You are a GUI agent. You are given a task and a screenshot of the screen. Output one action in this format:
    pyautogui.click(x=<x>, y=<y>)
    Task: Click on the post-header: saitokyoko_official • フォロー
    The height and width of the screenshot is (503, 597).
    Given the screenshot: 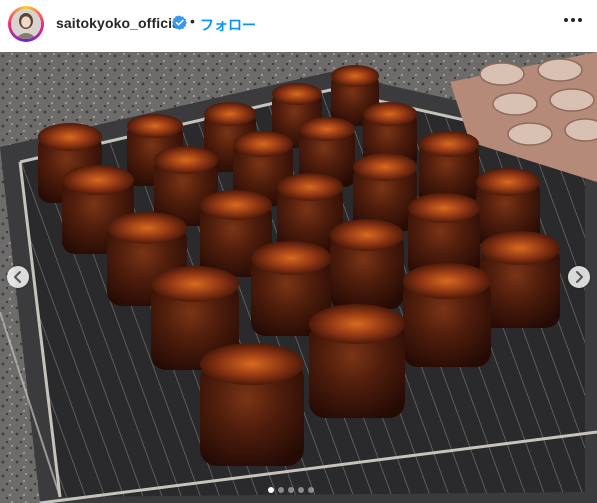 What is the action you would take?
    pyautogui.click(x=298, y=24)
    